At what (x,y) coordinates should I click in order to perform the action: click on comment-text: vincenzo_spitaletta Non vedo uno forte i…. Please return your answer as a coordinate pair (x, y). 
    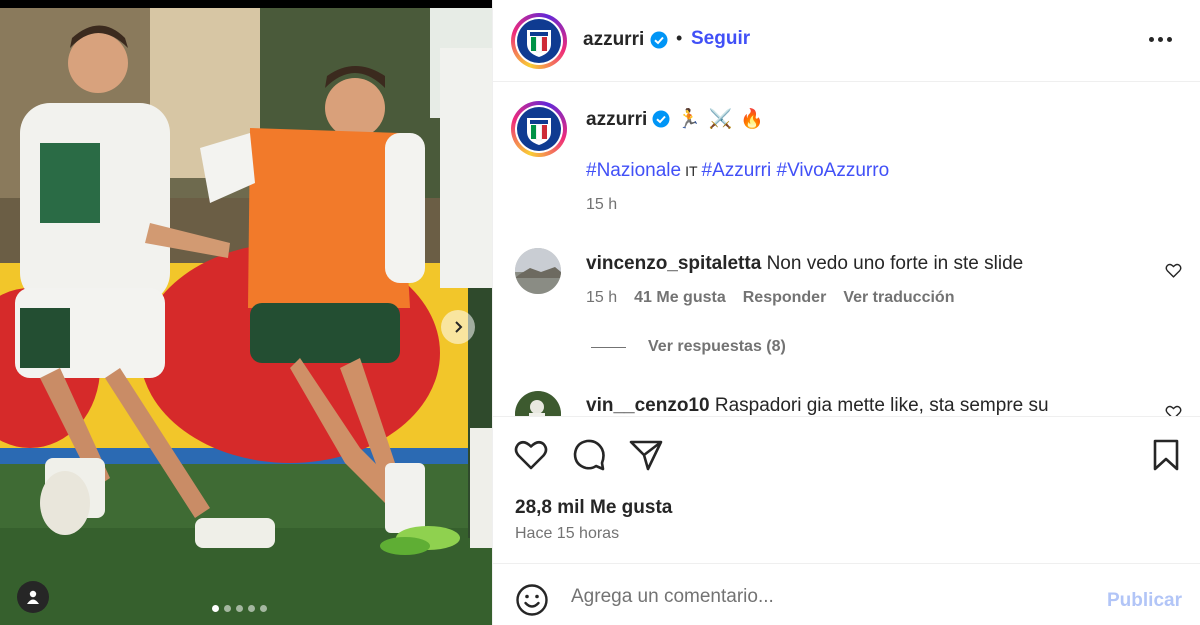
    Looking at the image, I should click on (804, 264).